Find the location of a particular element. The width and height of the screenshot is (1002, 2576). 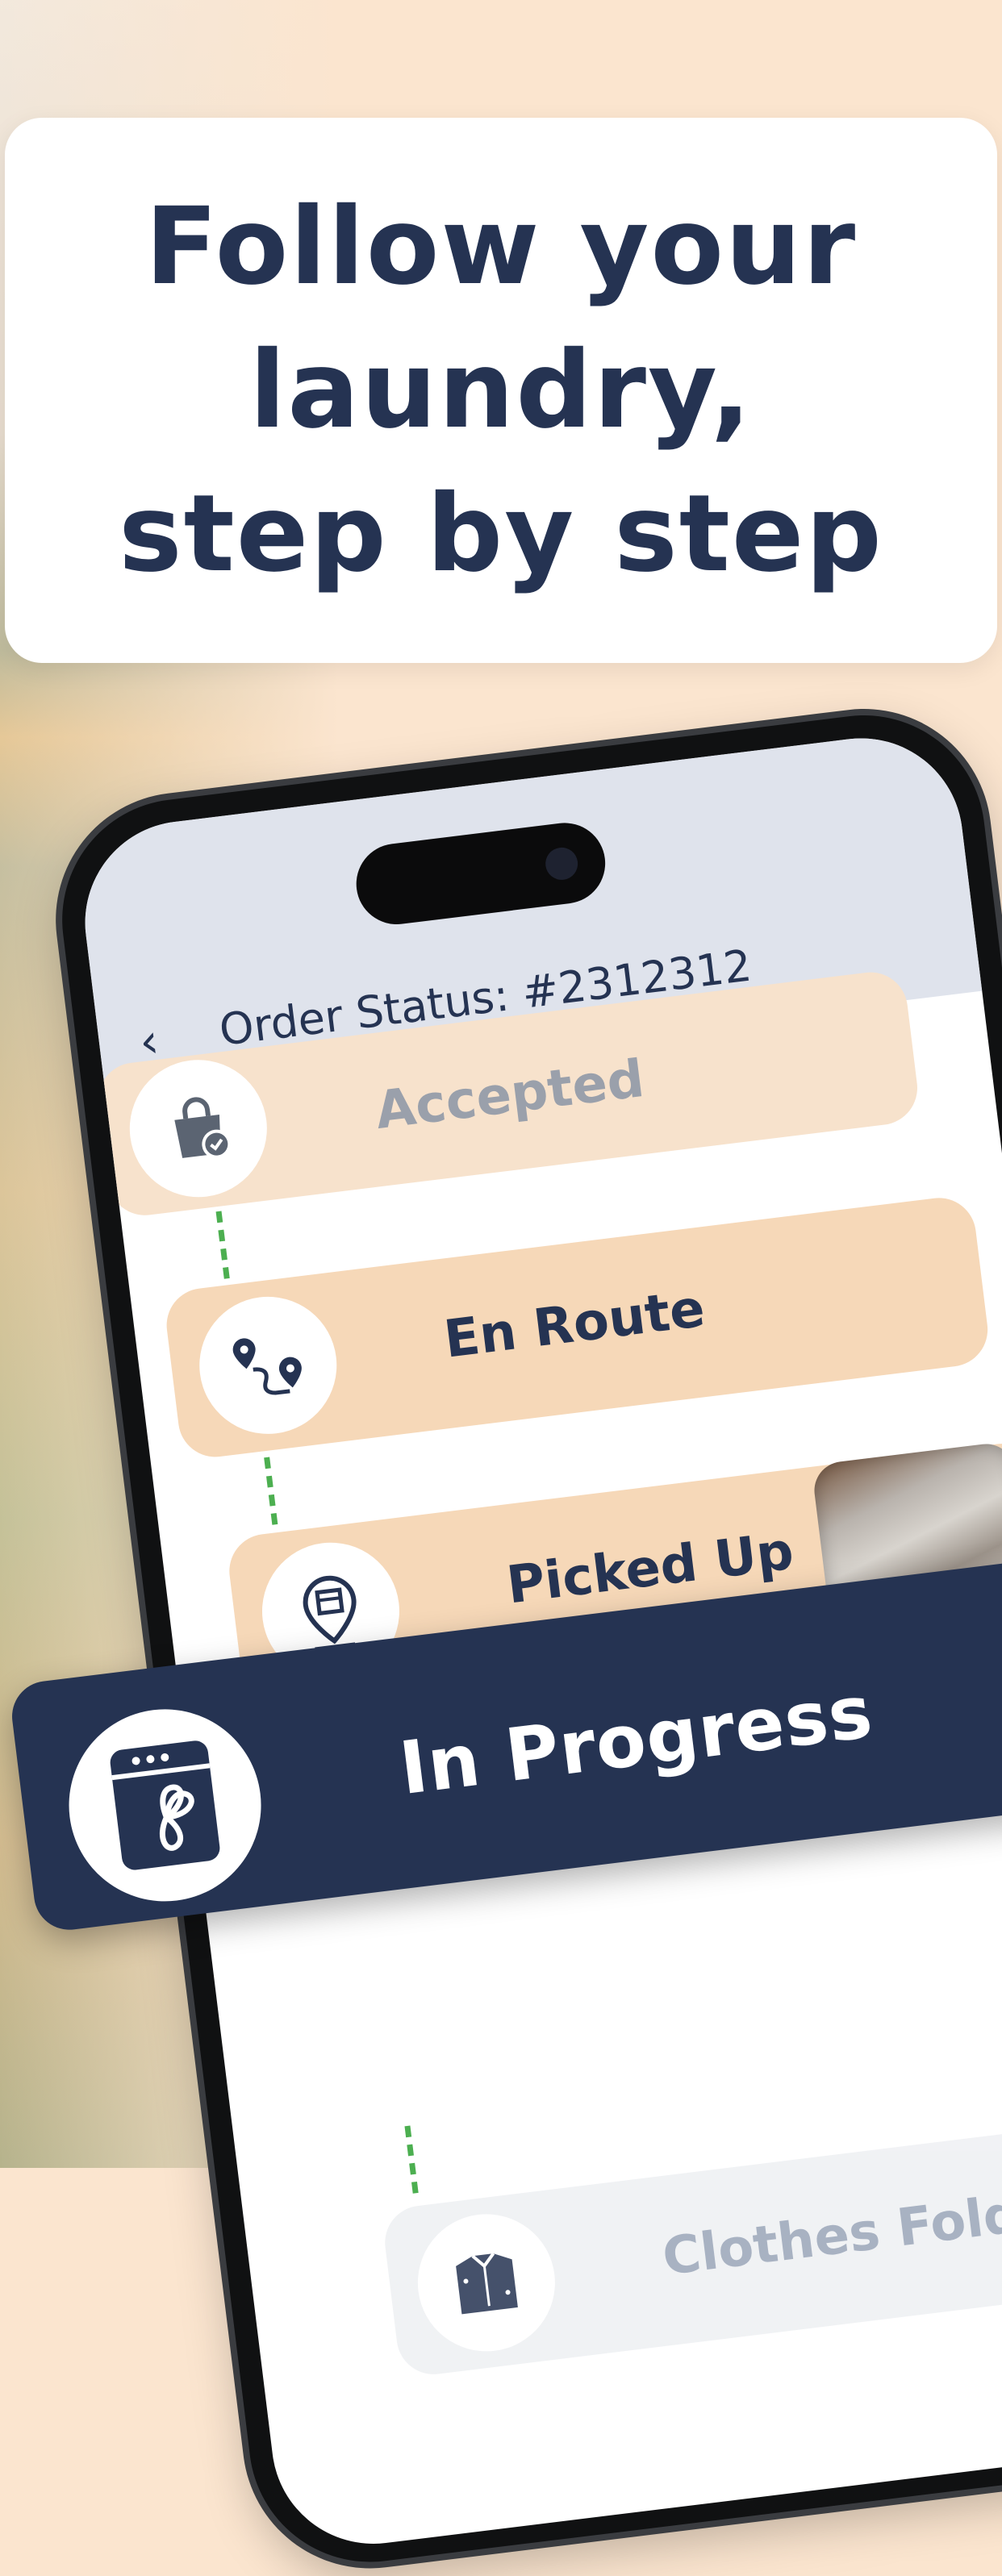

dynamic-island is located at coordinates (480, 873).